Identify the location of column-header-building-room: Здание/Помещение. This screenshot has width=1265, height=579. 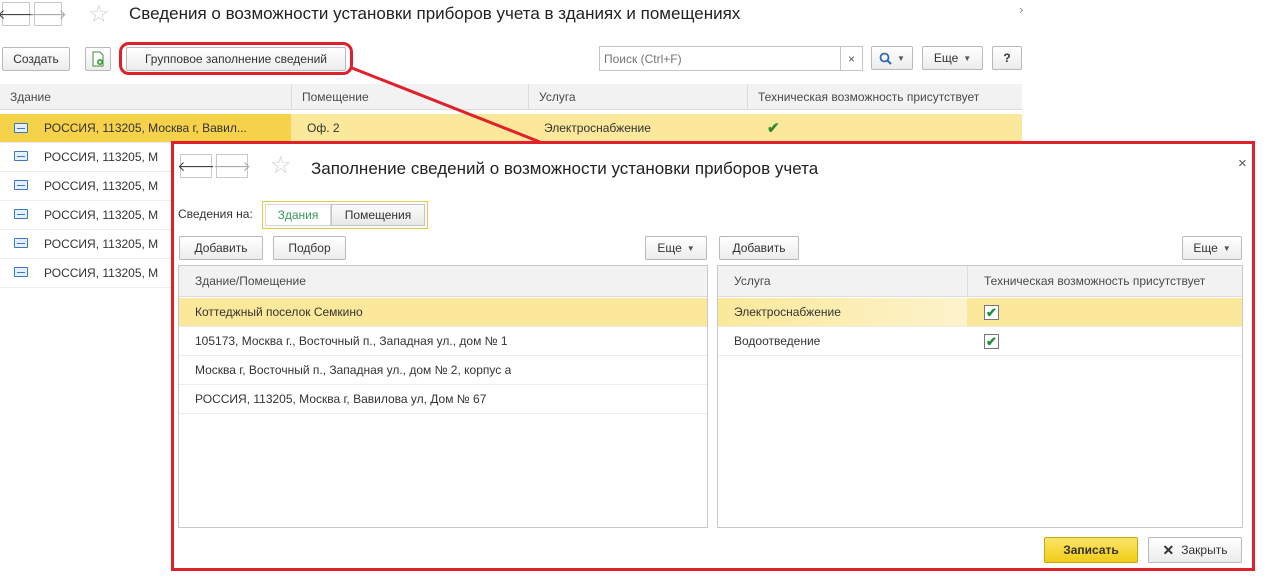
(242, 281).